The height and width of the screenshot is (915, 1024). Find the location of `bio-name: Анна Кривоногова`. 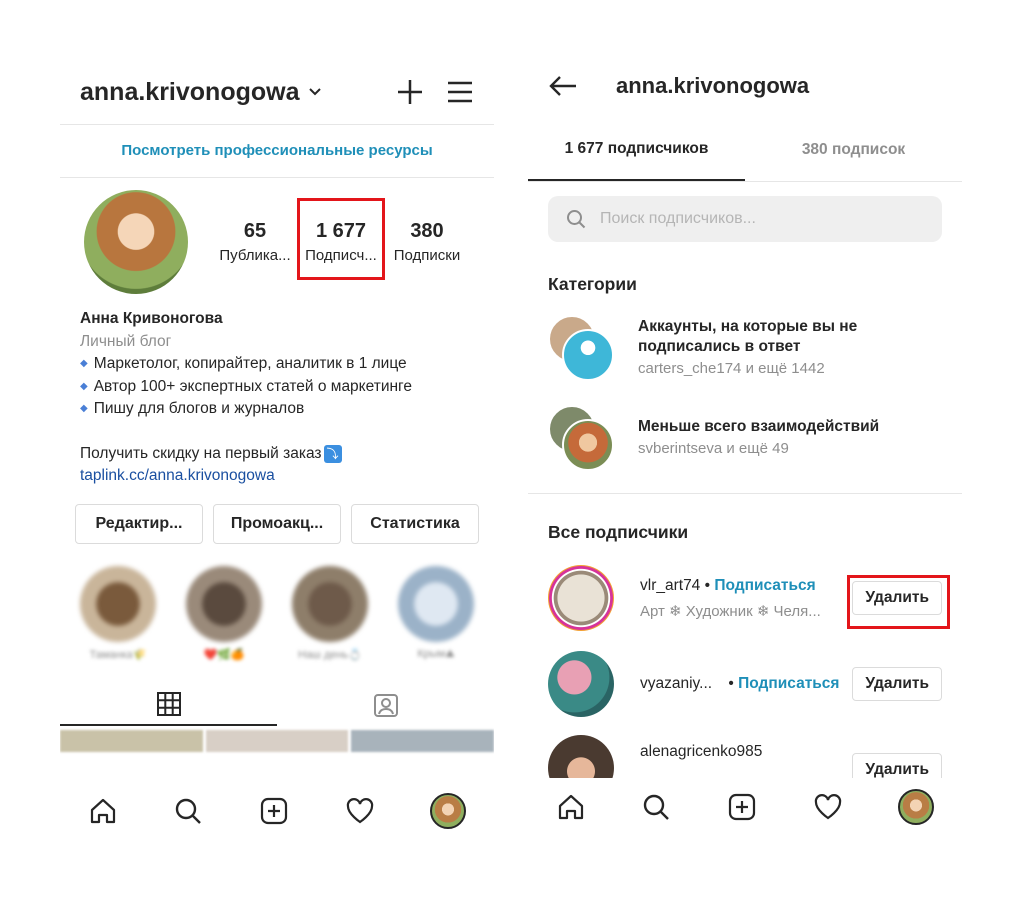

bio-name: Анна Кривоногова is located at coordinates (151, 318).